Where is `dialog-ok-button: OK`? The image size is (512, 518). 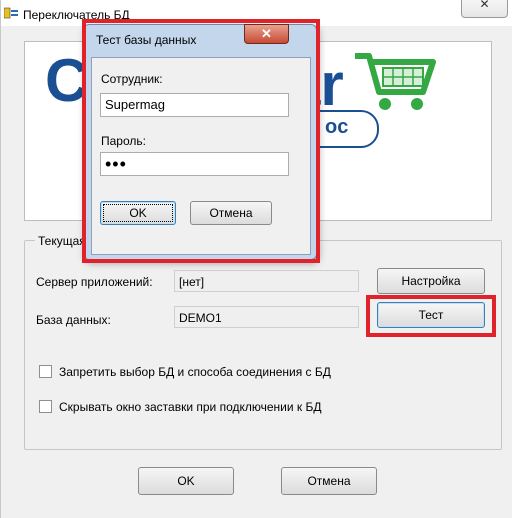 dialog-ok-button: OK is located at coordinates (138, 213).